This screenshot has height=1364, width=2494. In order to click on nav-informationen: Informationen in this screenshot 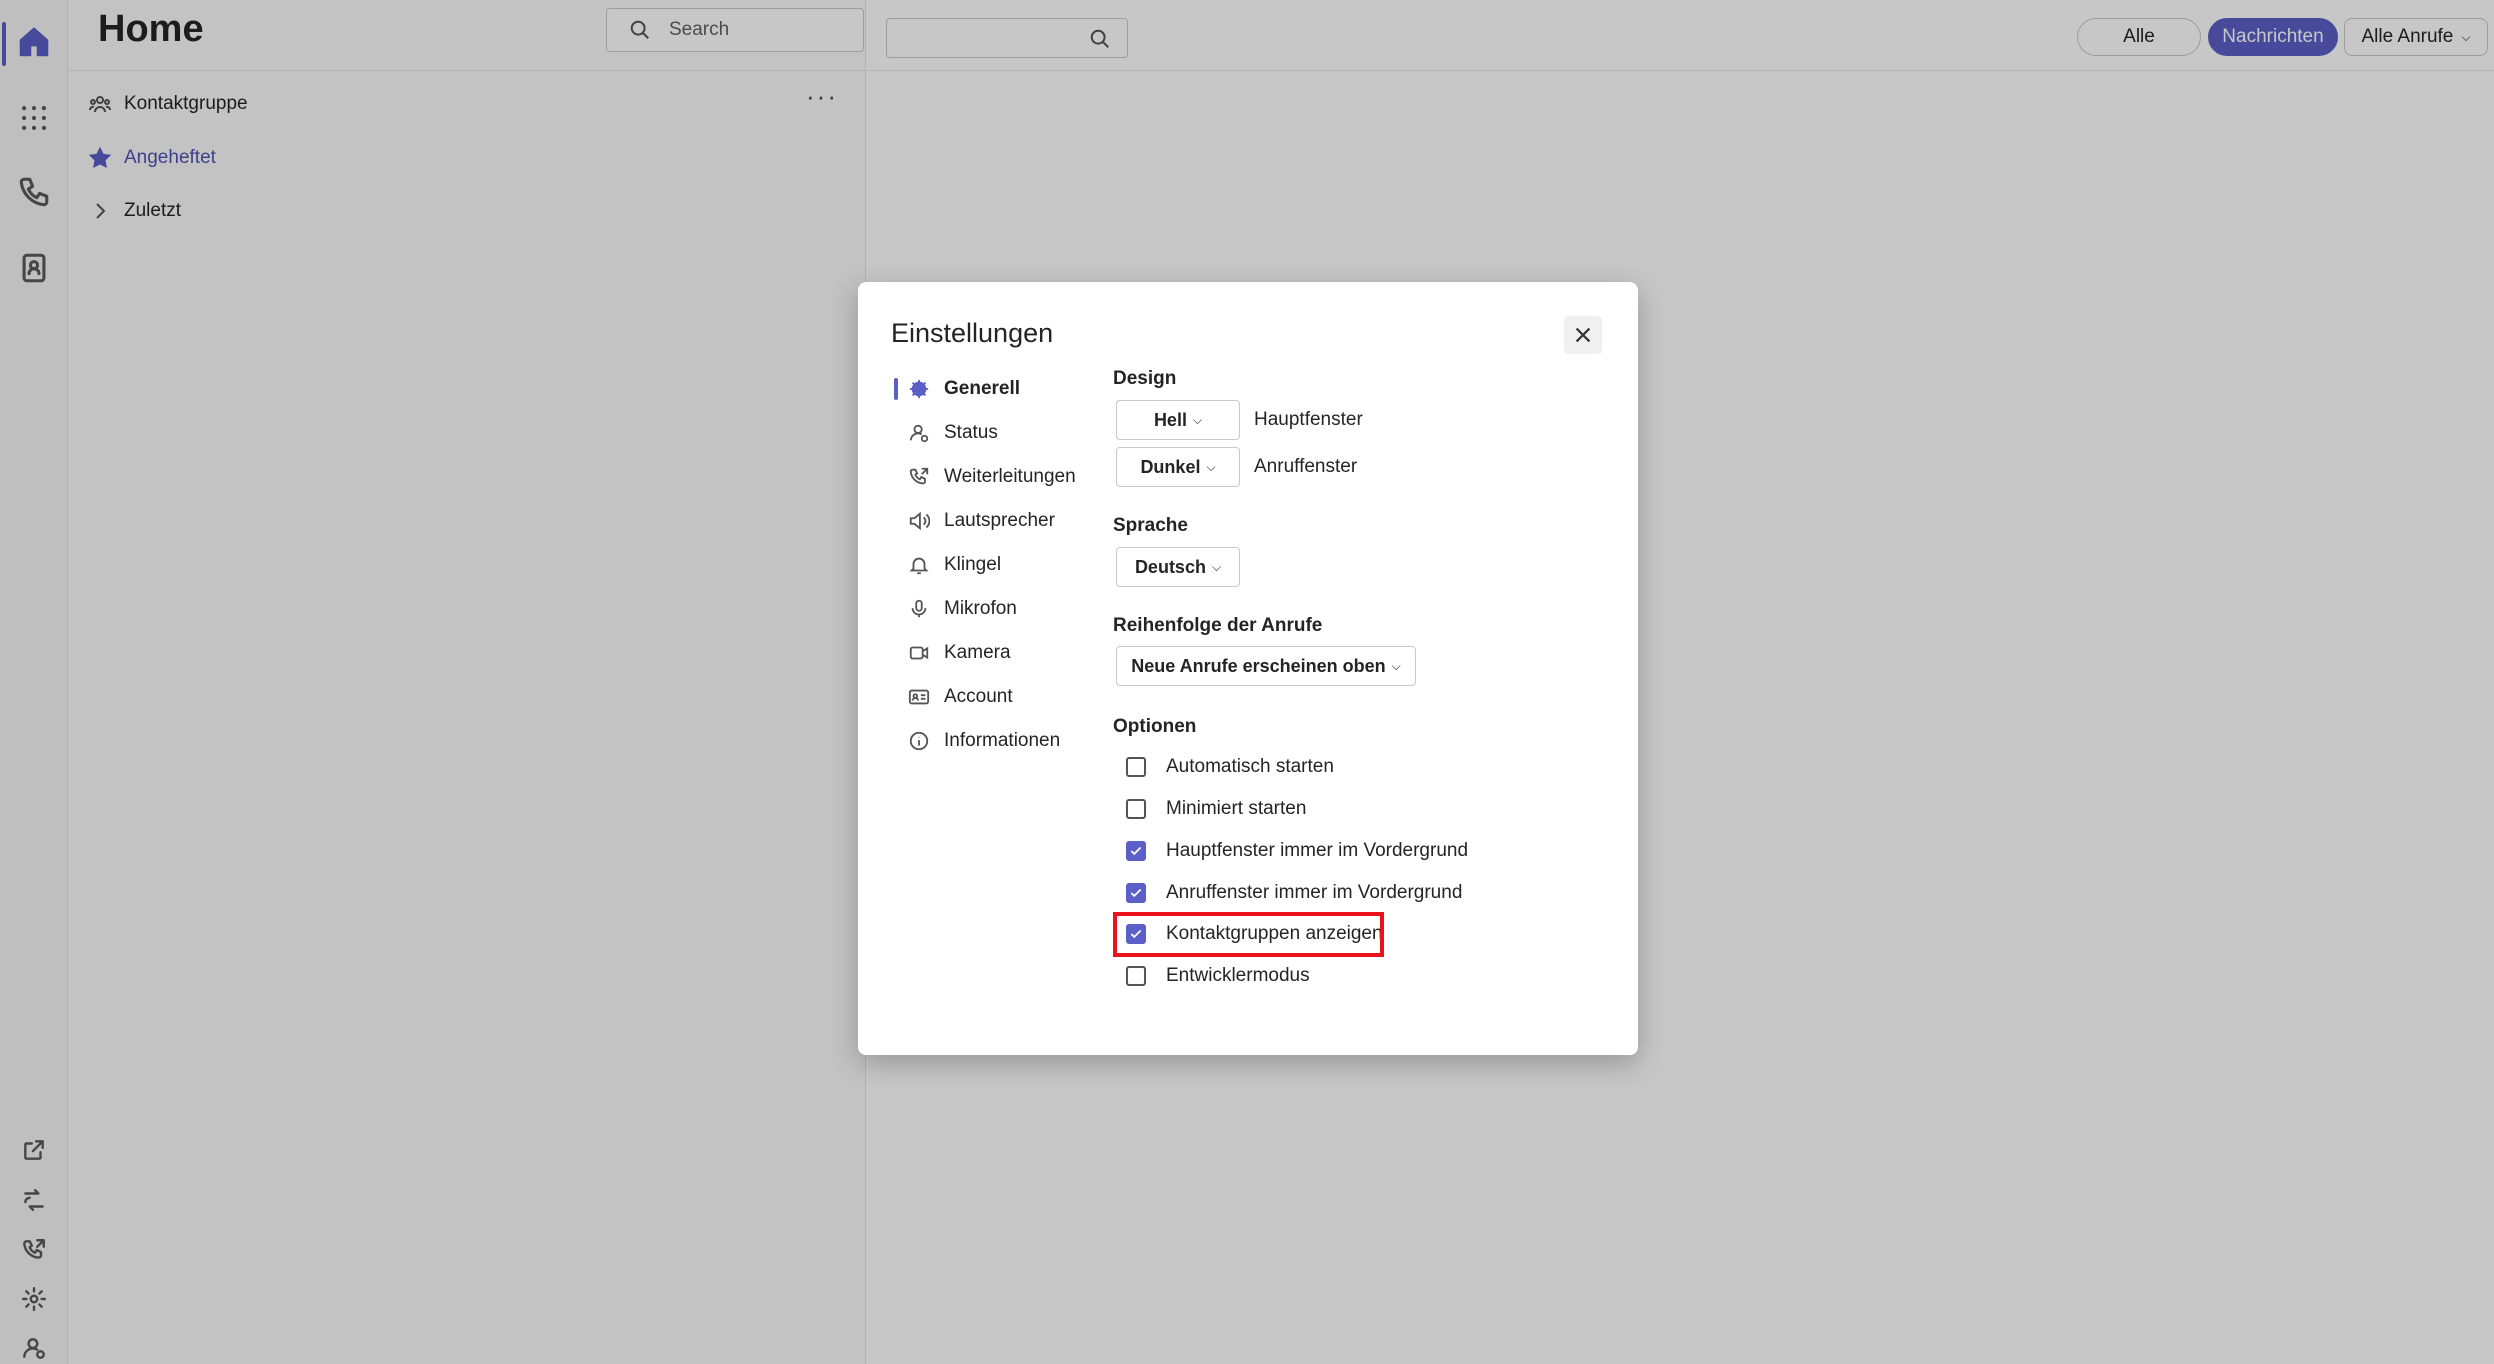, I will do `click(984, 741)`.